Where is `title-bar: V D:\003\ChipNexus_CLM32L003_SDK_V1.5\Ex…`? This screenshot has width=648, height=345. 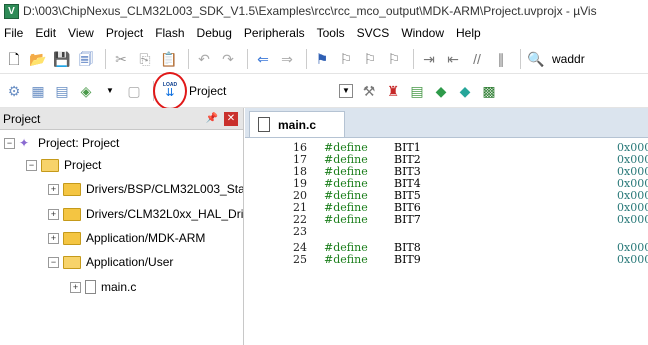 title-bar: V D:\003\ChipNexus_CLM32L003_SDK_V1.5\Ex… is located at coordinates (324, 11).